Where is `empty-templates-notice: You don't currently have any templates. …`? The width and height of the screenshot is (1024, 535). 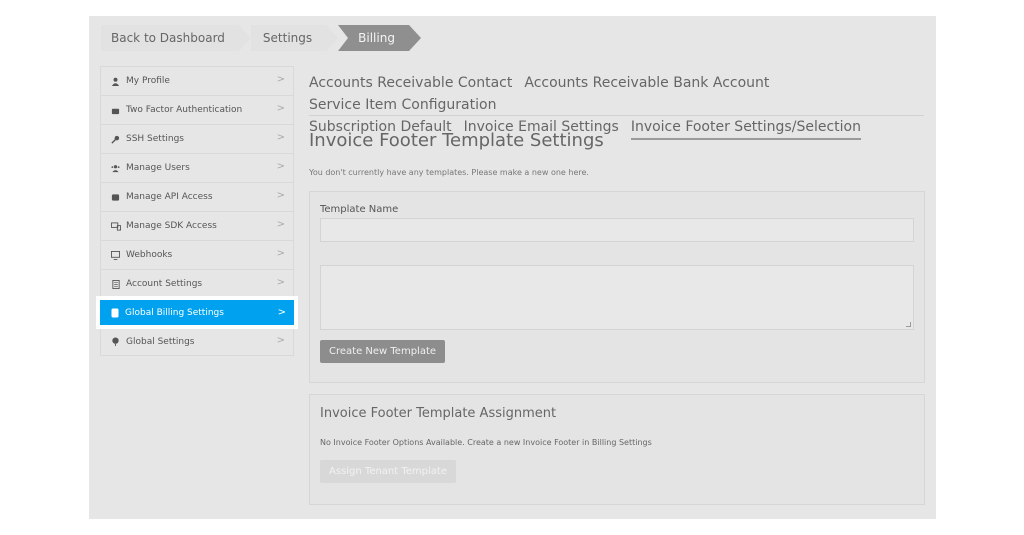 empty-templates-notice: You don't currently have any templates. … is located at coordinates (449, 172).